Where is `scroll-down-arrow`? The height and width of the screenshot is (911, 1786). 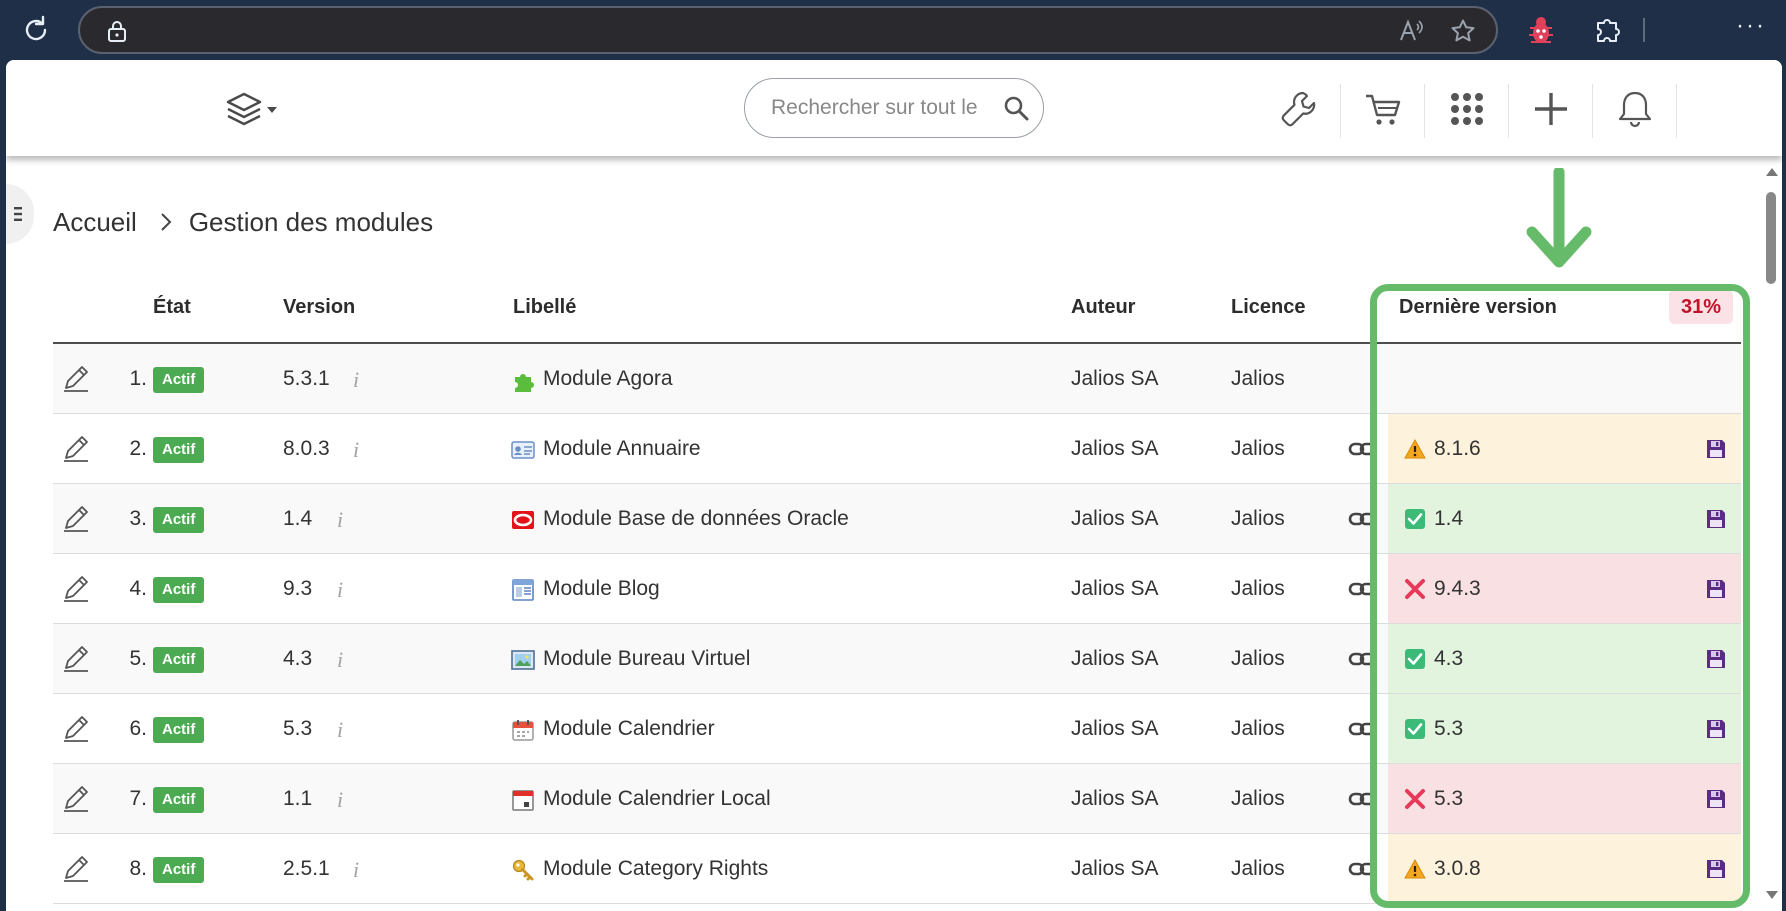 scroll-down-arrow is located at coordinates (1772, 895).